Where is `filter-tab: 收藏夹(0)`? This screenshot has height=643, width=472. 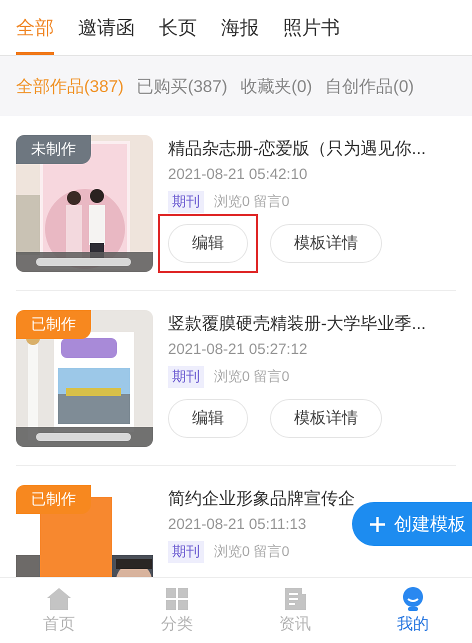 filter-tab: 收藏夹(0) is located at coordinates (276, 86).